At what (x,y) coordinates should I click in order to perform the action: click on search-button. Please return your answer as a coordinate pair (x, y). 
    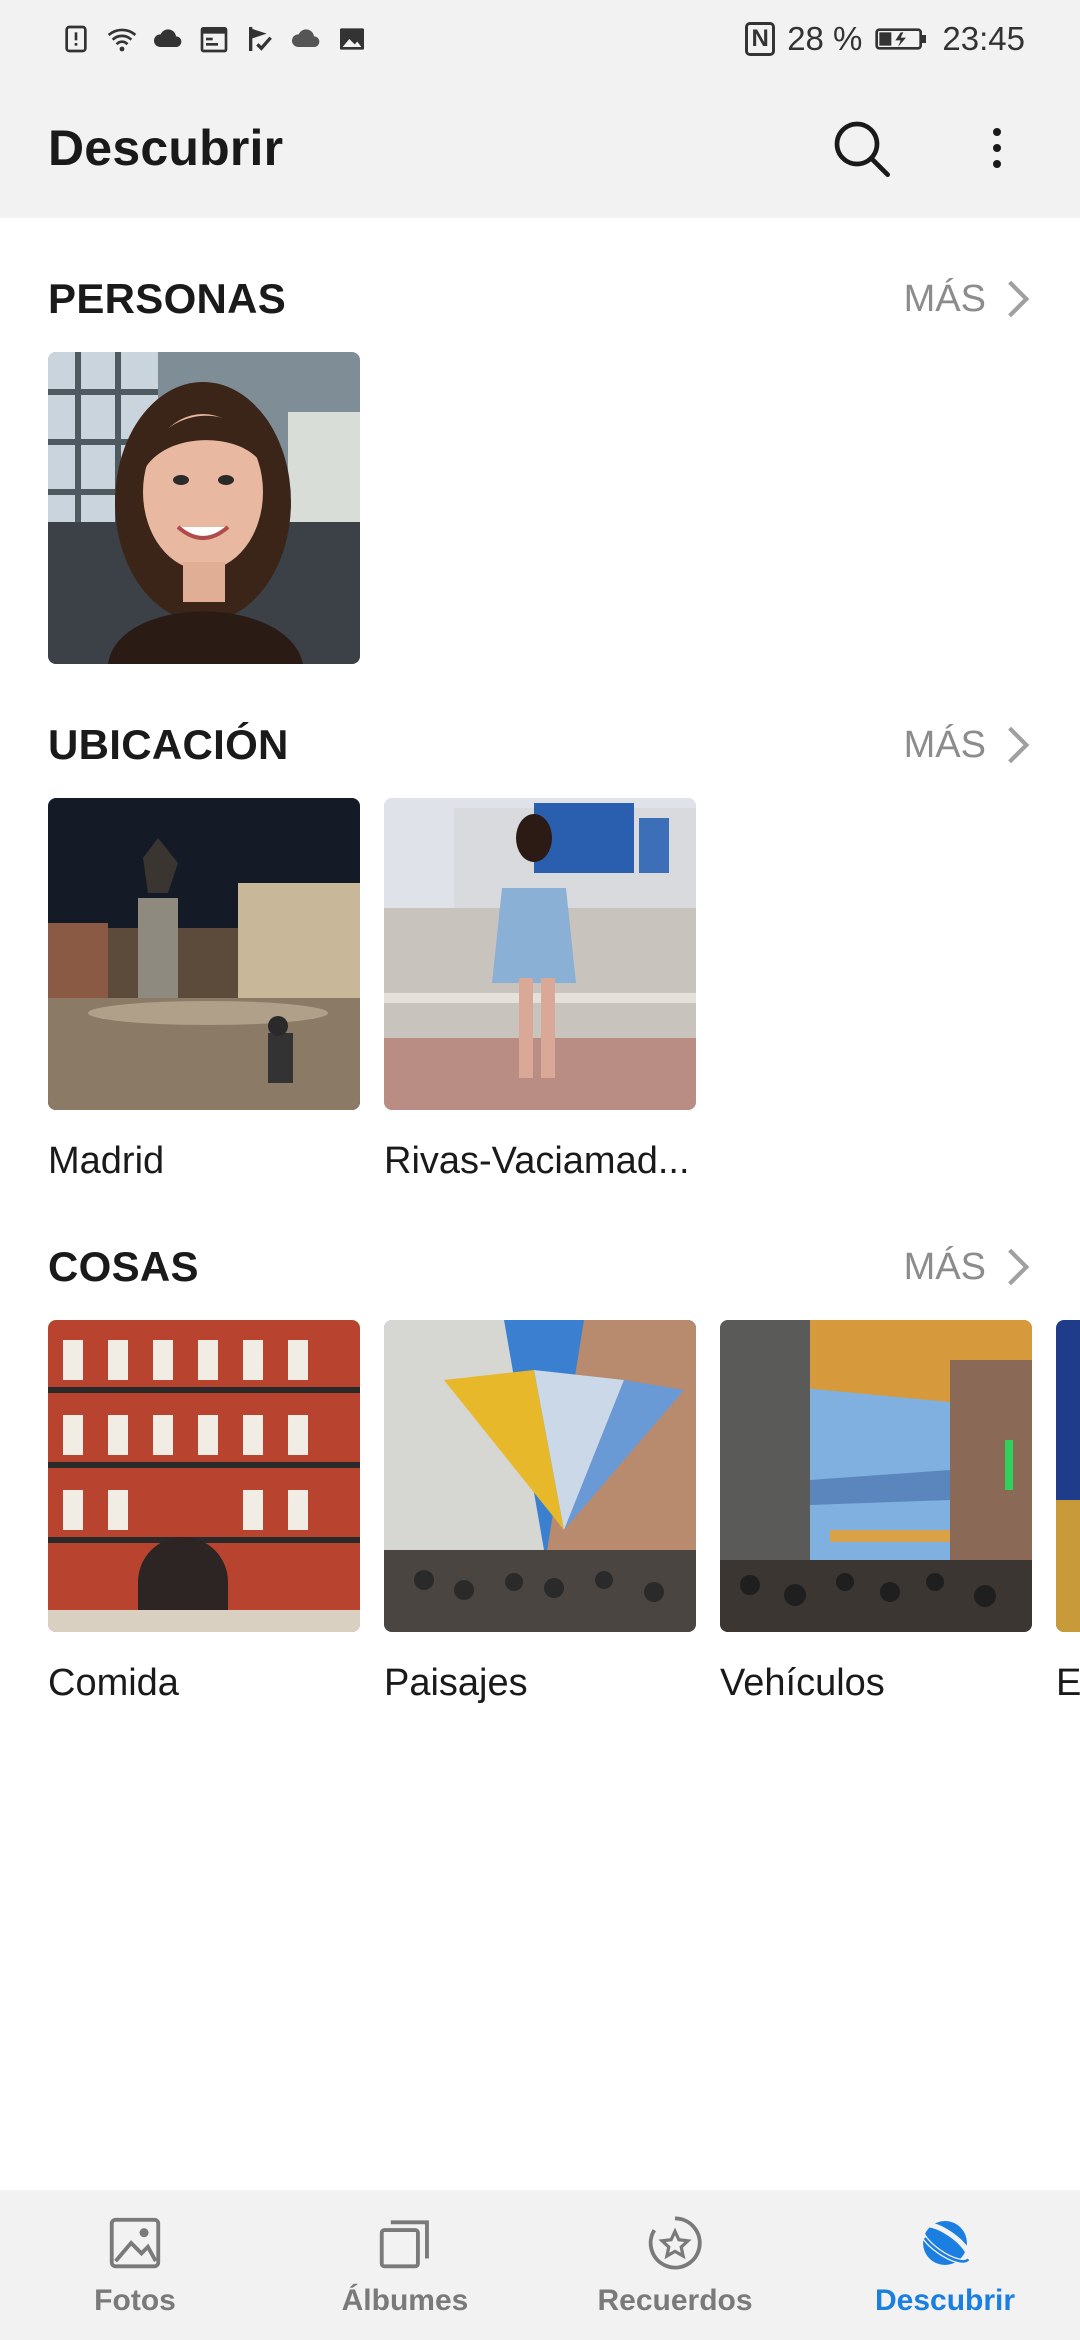
    Looking at the image, I should click on (861, 148).